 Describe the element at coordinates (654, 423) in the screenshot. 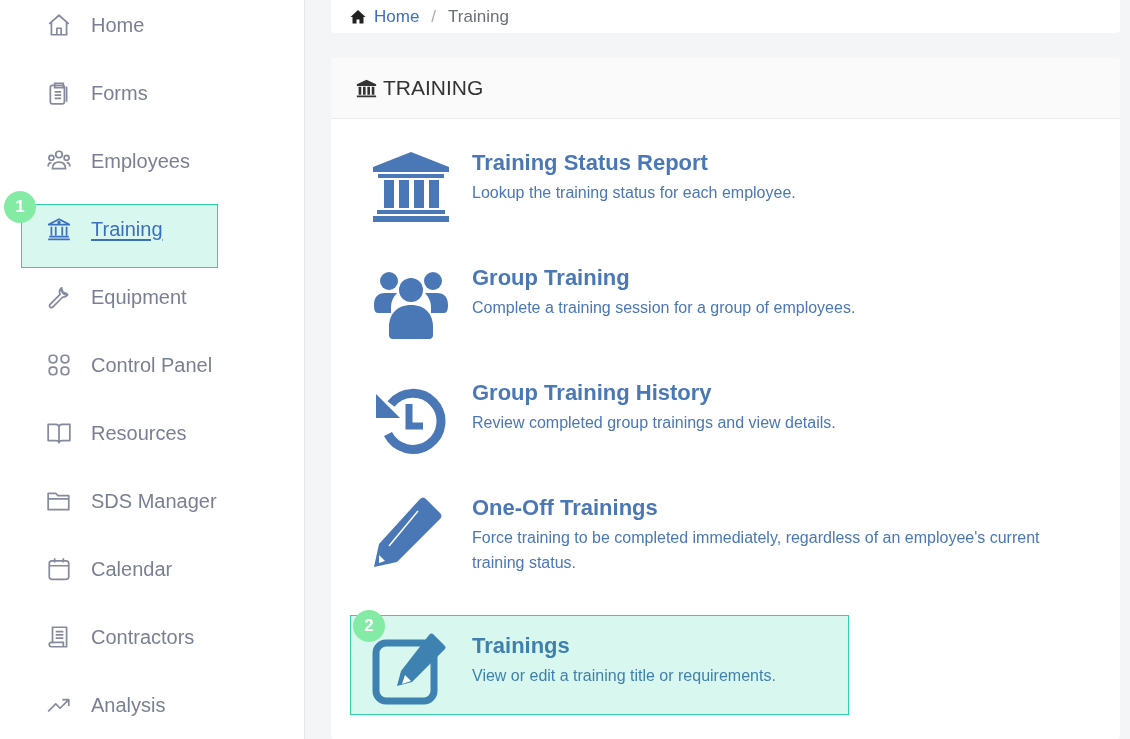

I see `menu-description: Review completed group trainings and view details.` at that location.